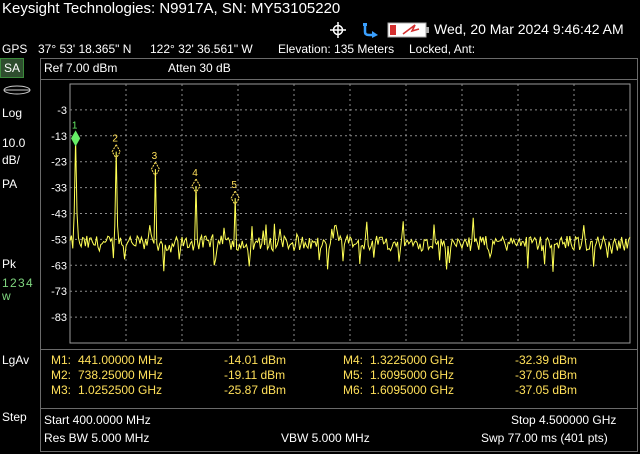  What do you see at coordinates (97, 420) in the screenshot?
I see `start-frequency: Start 400.0000 MHz` at bounding box center [97, 420].